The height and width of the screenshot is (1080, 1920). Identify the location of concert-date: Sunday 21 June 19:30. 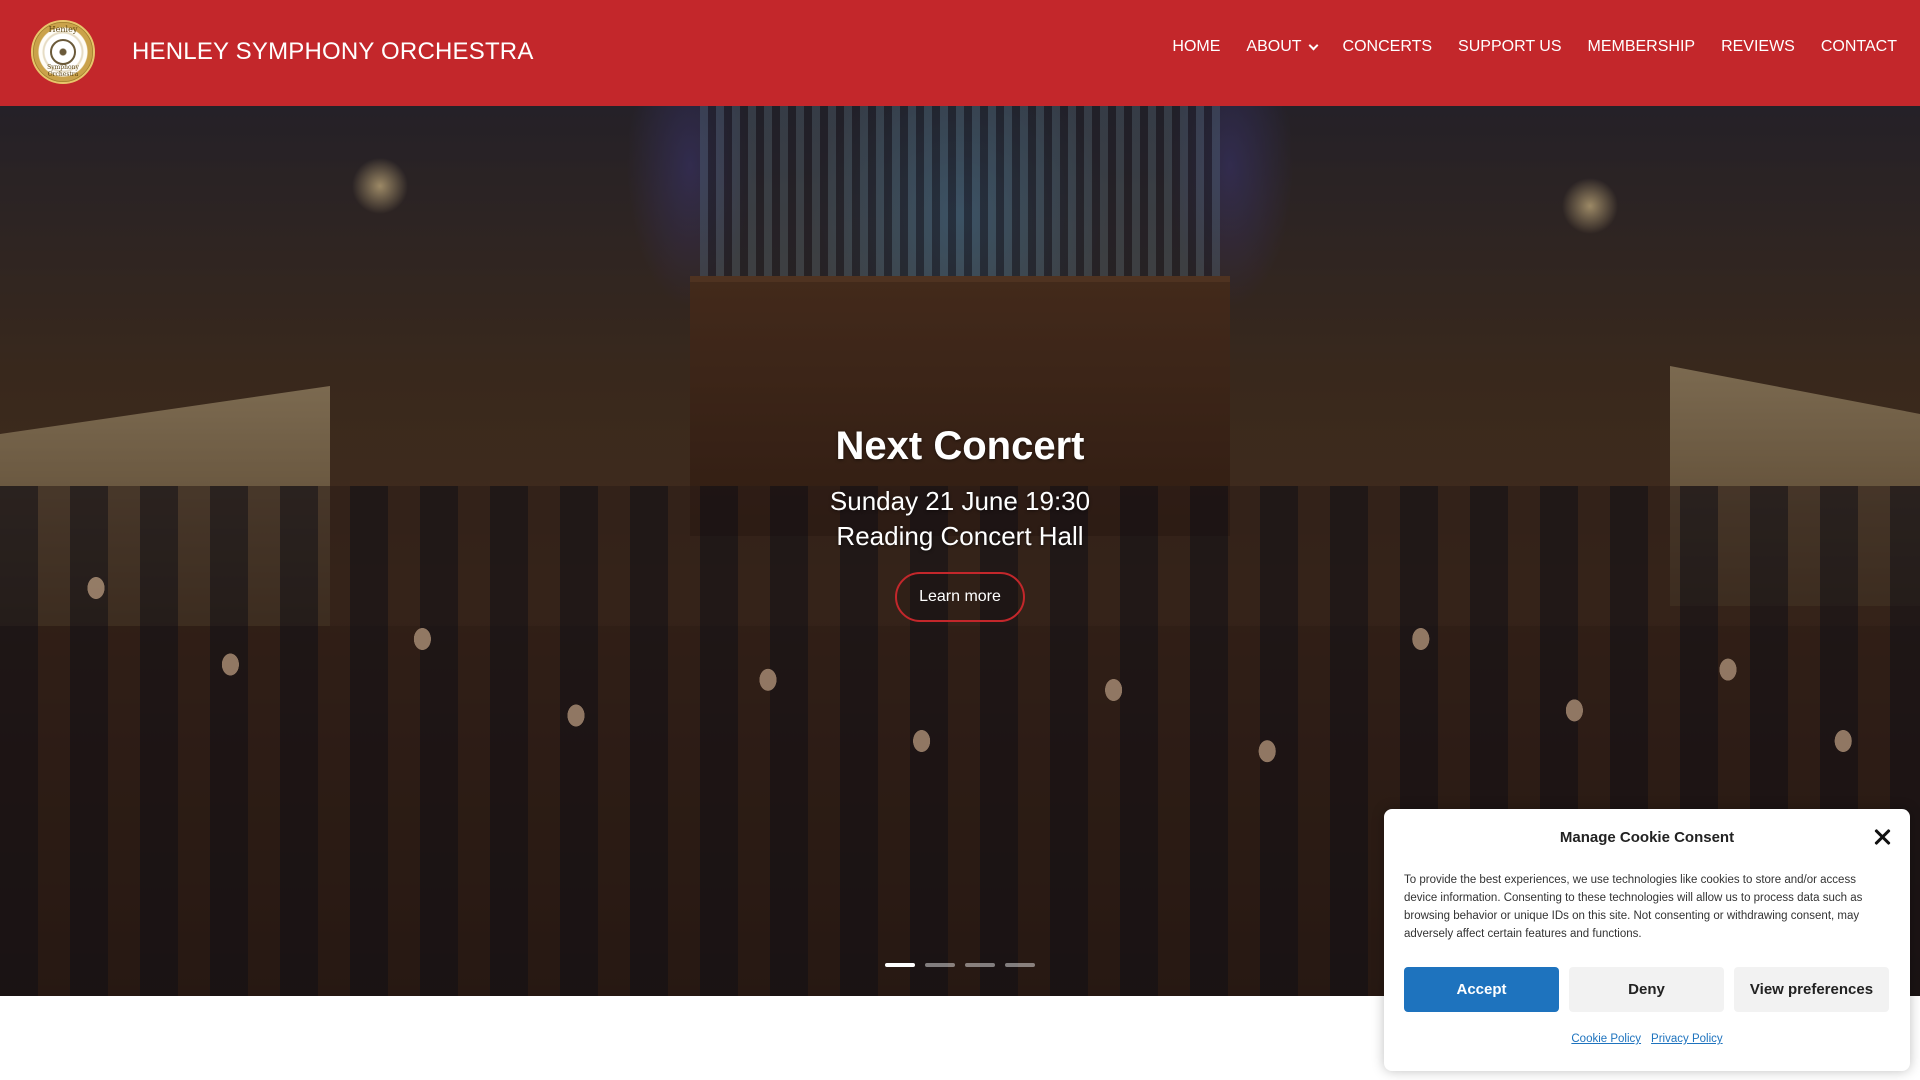
(960, 501).